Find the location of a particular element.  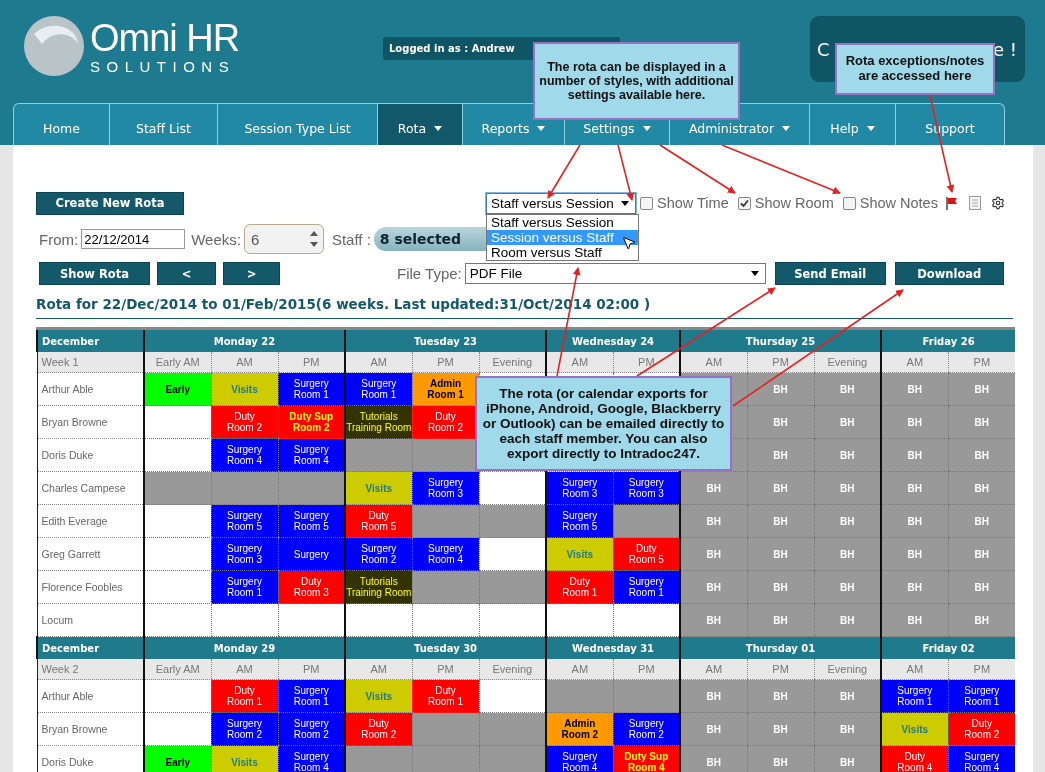

week-label: Week 1 is located at coordinates (90, 362).